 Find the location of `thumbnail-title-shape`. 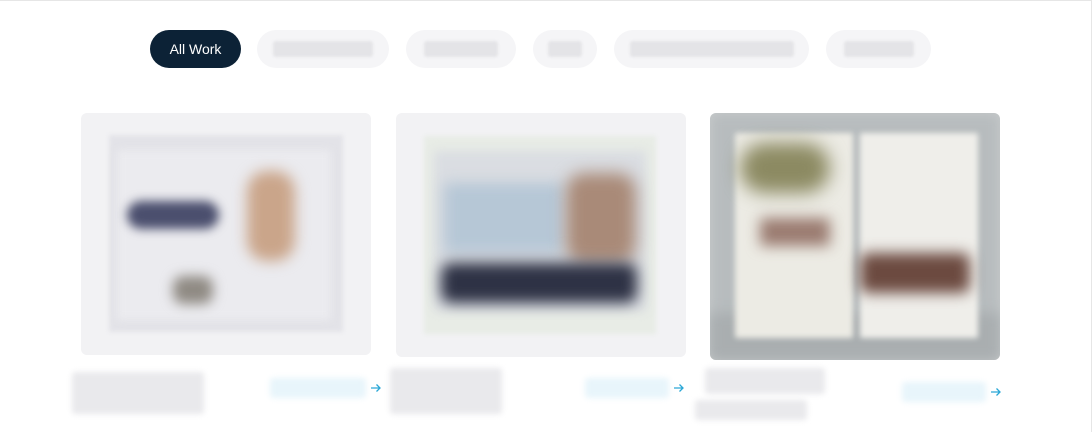

thumbnail-title-shape is located at coordinates (795, 232).